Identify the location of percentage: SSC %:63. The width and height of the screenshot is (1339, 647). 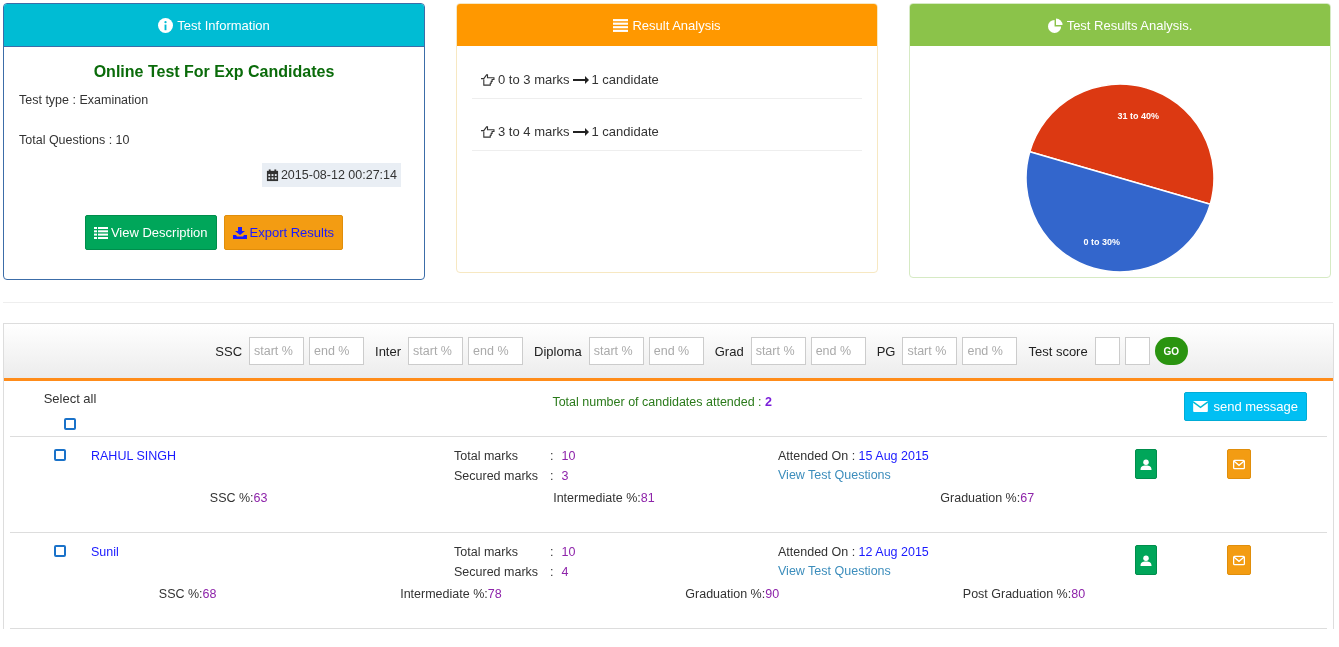
(238, 498).